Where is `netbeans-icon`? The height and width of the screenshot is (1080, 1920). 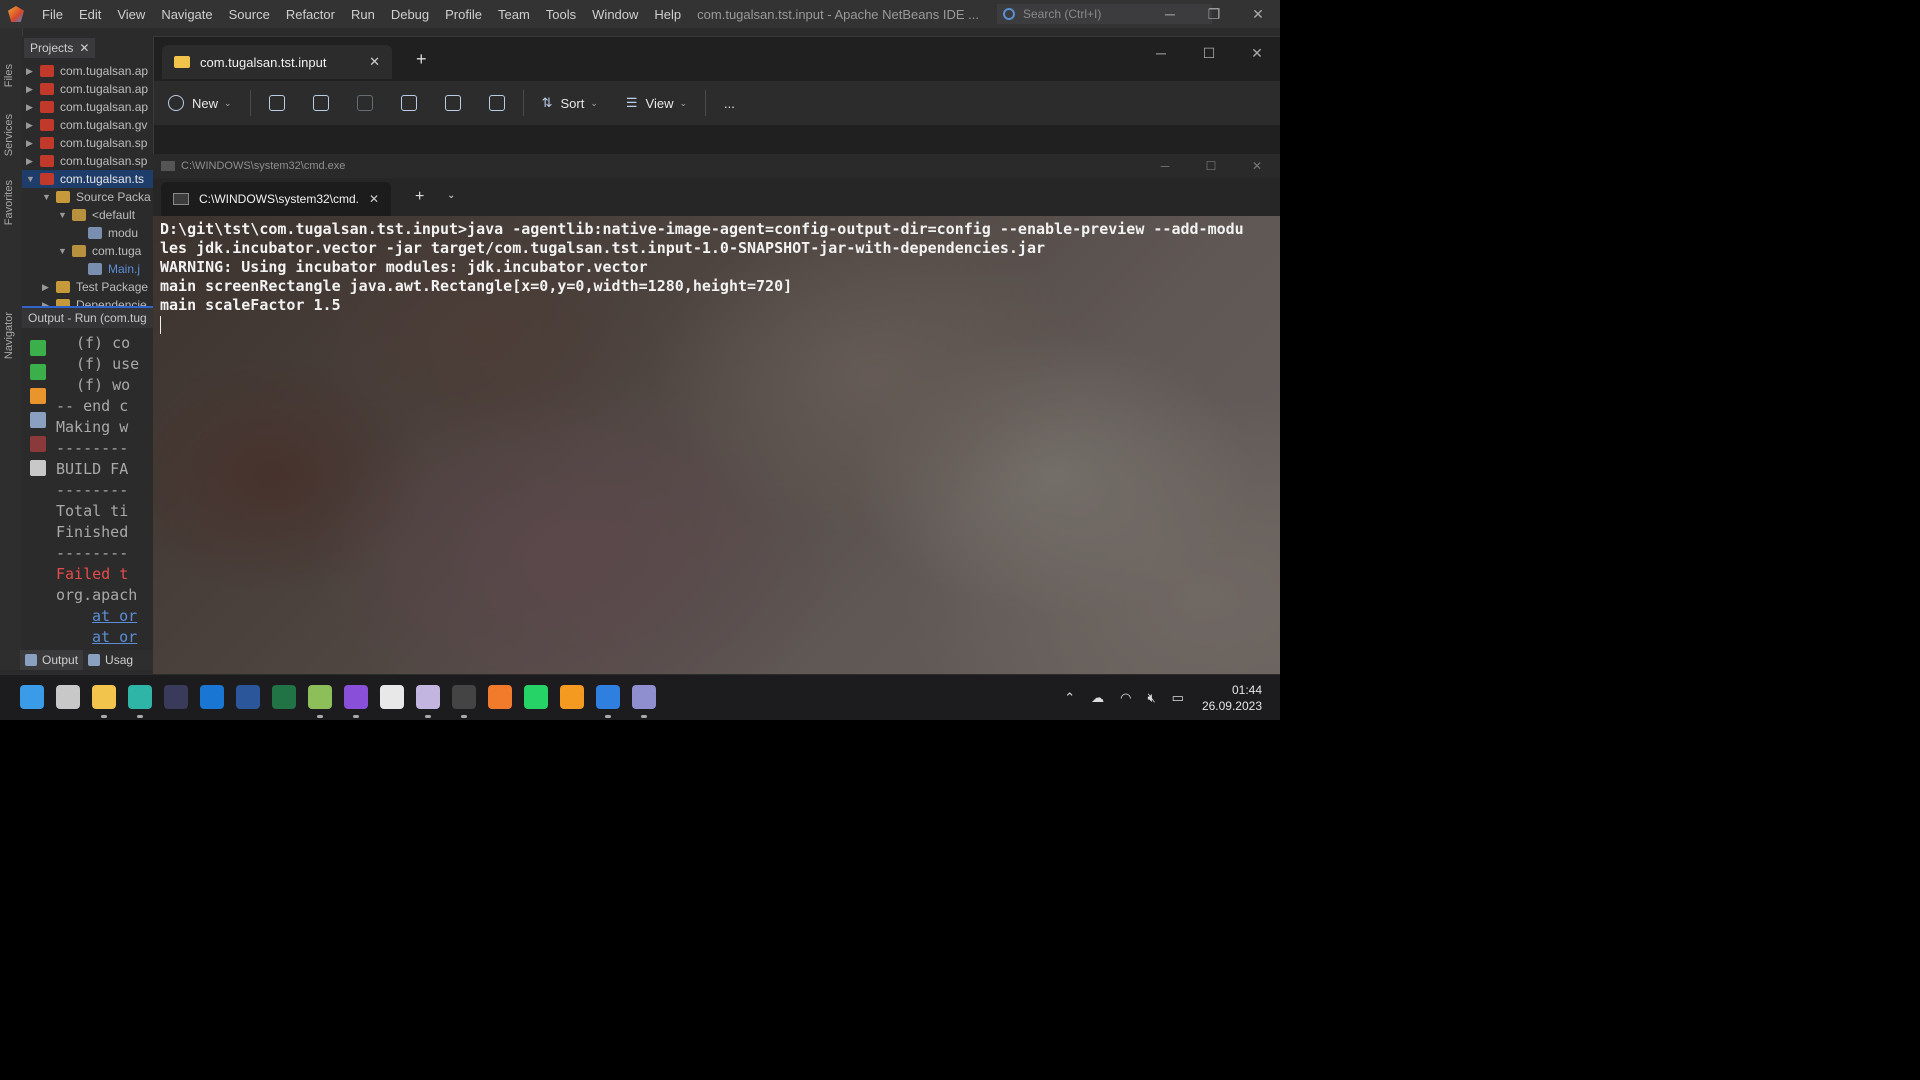
netbeans-icon is located at coordinates (428, 697).